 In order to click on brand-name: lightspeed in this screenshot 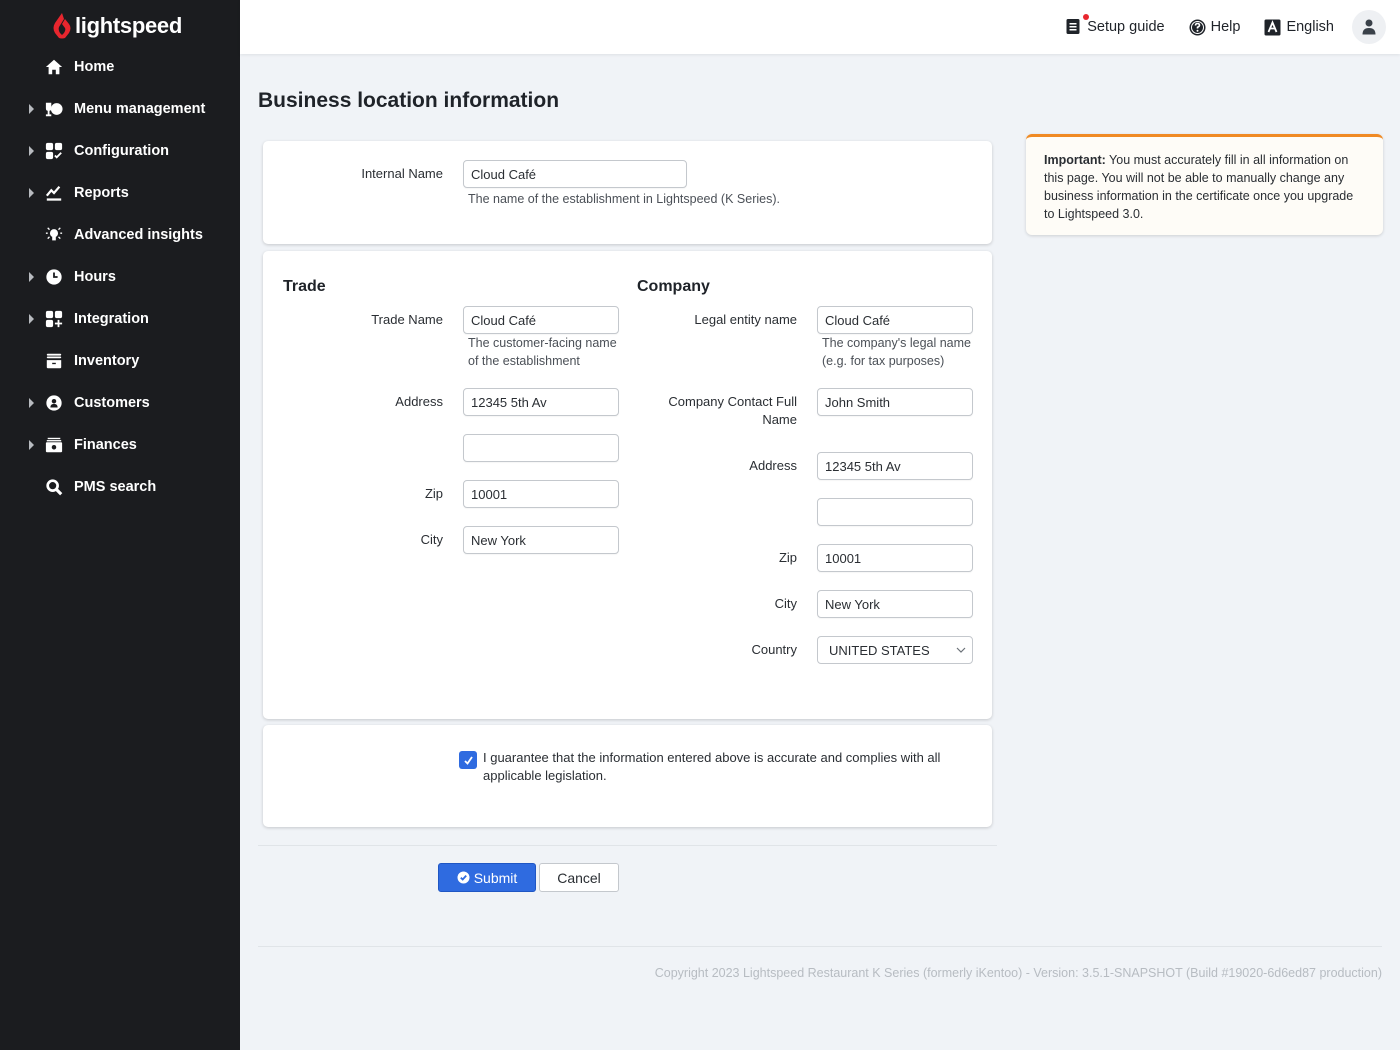, I will do `click(129, 25)`.